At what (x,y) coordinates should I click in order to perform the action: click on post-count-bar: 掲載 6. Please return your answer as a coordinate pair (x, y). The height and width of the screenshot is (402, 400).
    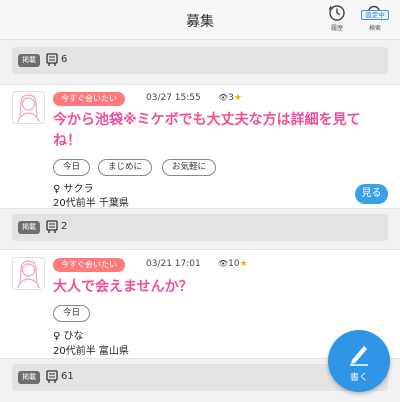
    Looking at the image, I should click on (200, 60).